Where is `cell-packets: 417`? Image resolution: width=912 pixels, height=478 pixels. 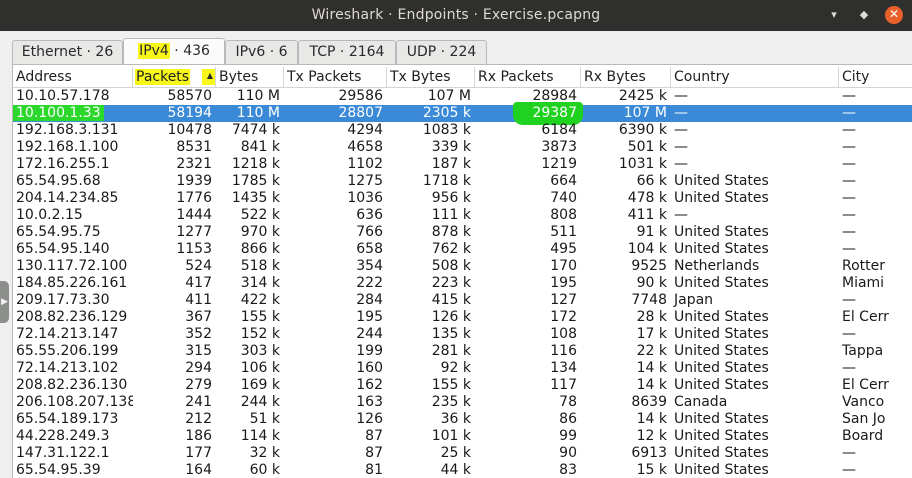 cell-packets: 417 is located at coordinates (174, 283).